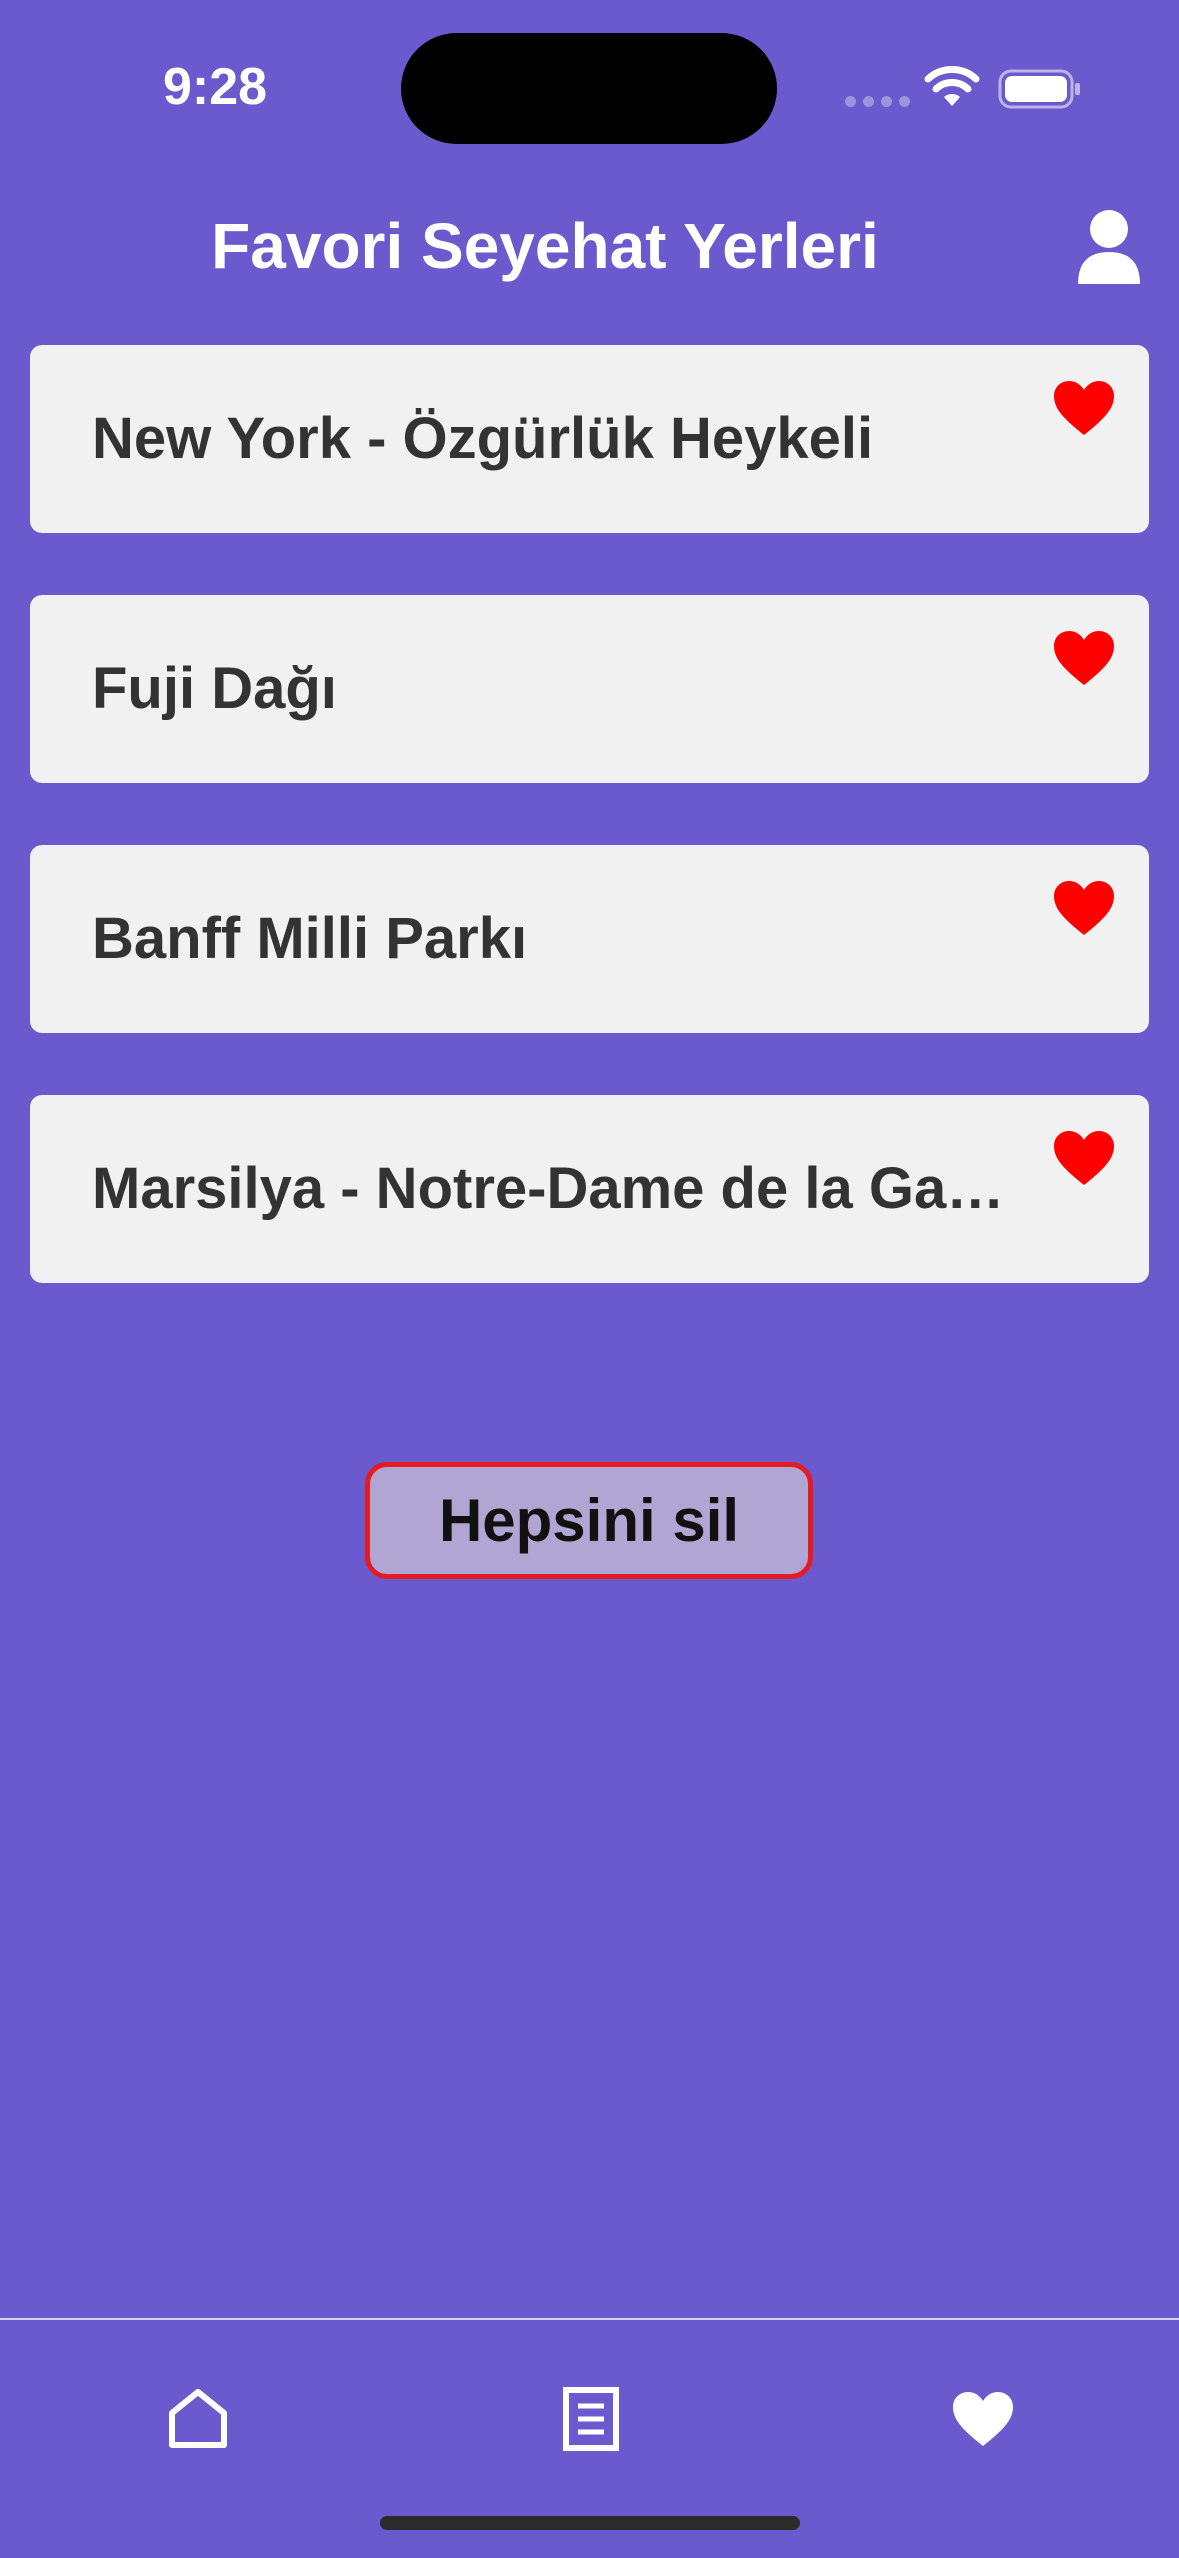  I want to click on status-bar: 9:28, so click(589, 88).